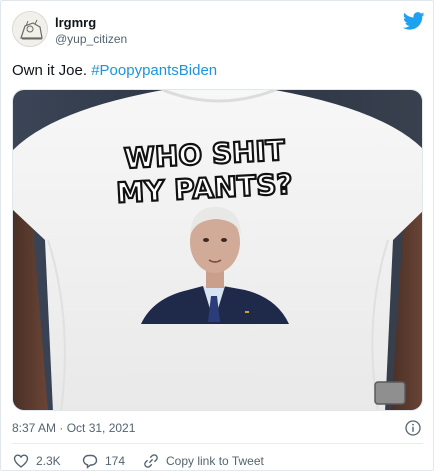  Describe the element at coordinates (48, 461) in the screenshot. I see `like-count: 2.3K` at that location.